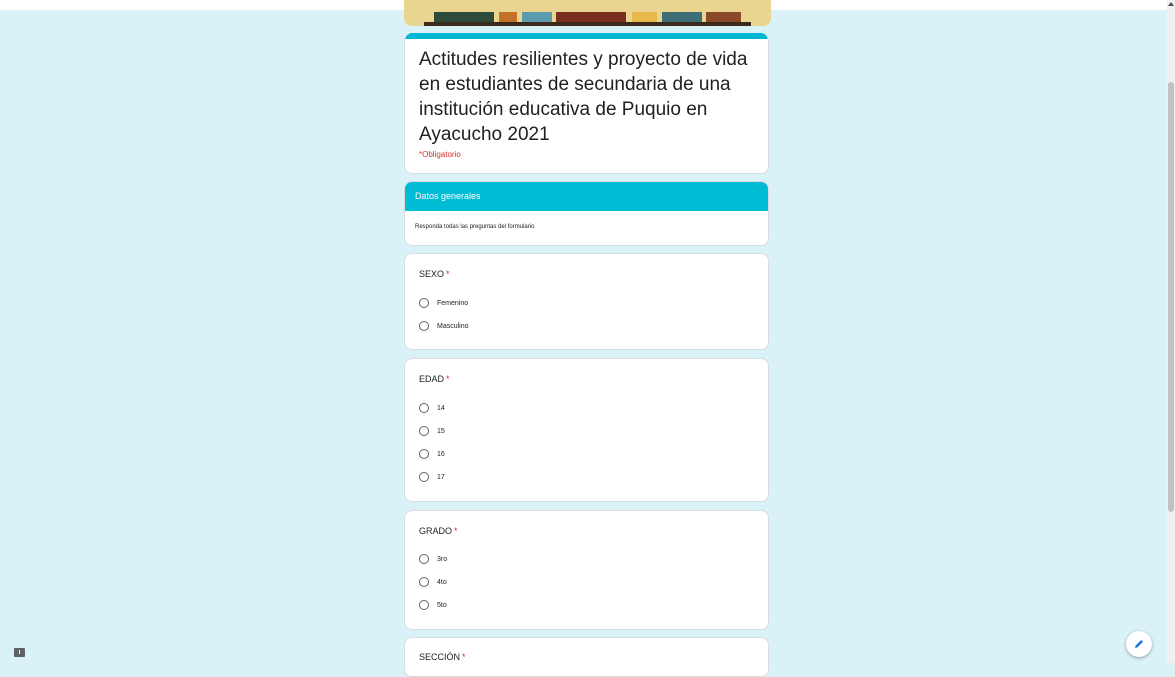  What do you see at coordinates (438, 531) in the screenshot?
I see `question-title: GRADO *` at bounding box center [438, 531].